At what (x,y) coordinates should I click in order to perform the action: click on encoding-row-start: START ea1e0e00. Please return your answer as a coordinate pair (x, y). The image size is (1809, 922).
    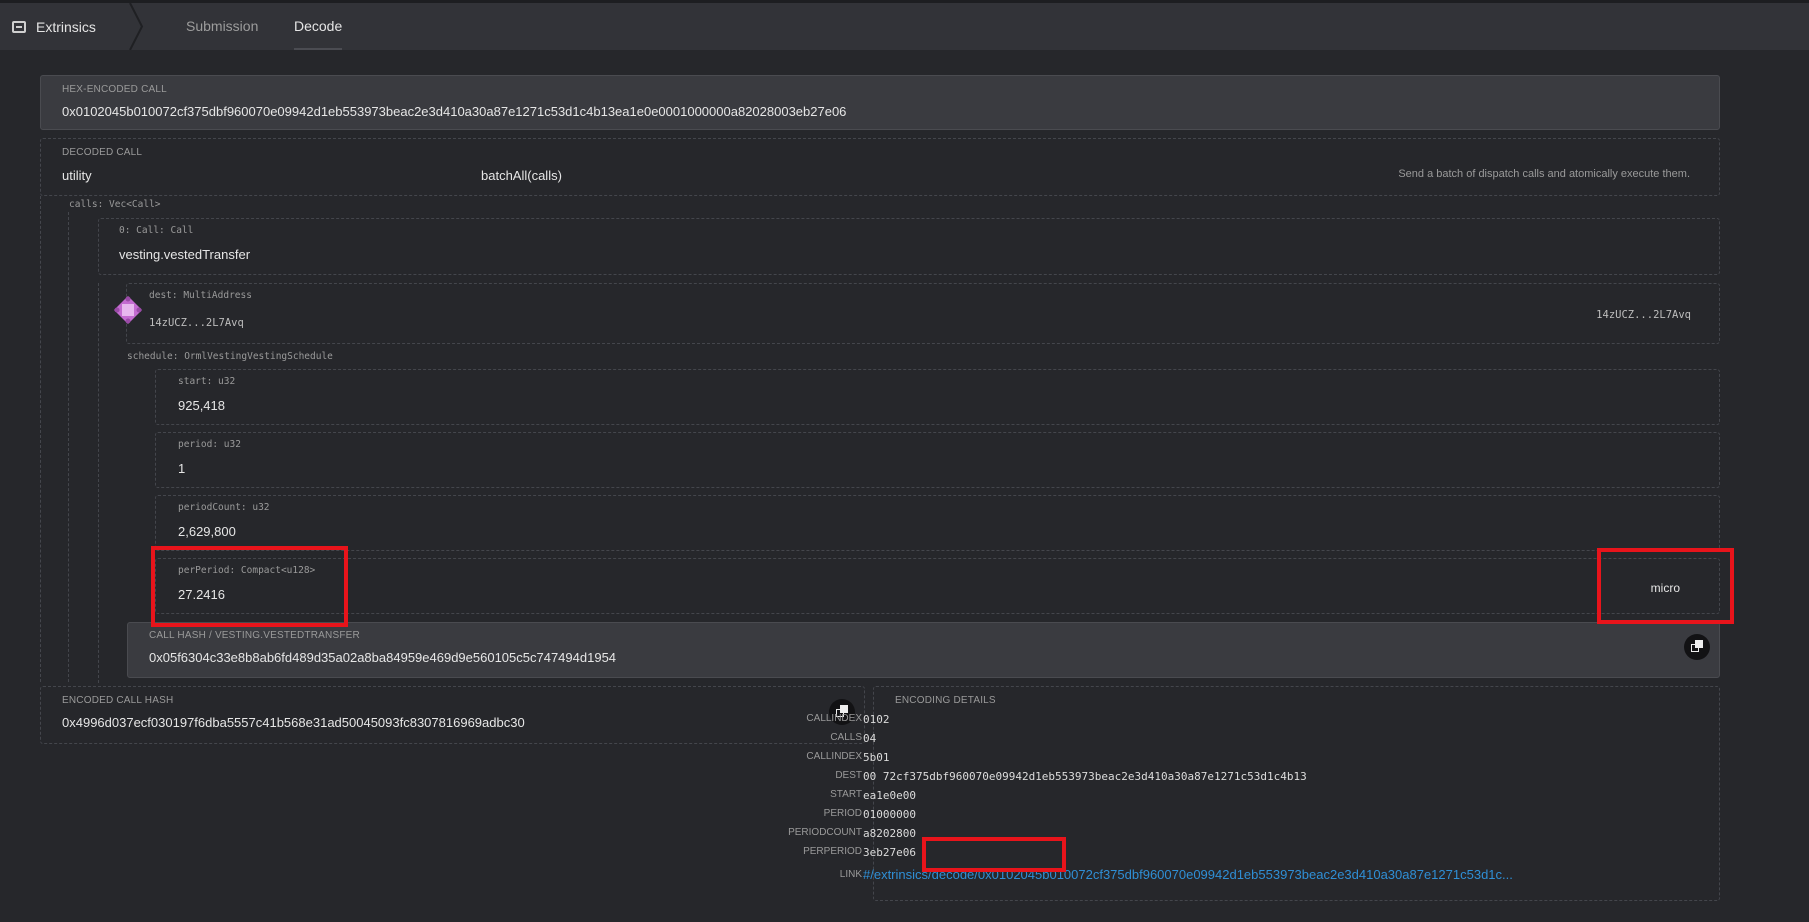
    Looking at the image, I should click on (873, 795).